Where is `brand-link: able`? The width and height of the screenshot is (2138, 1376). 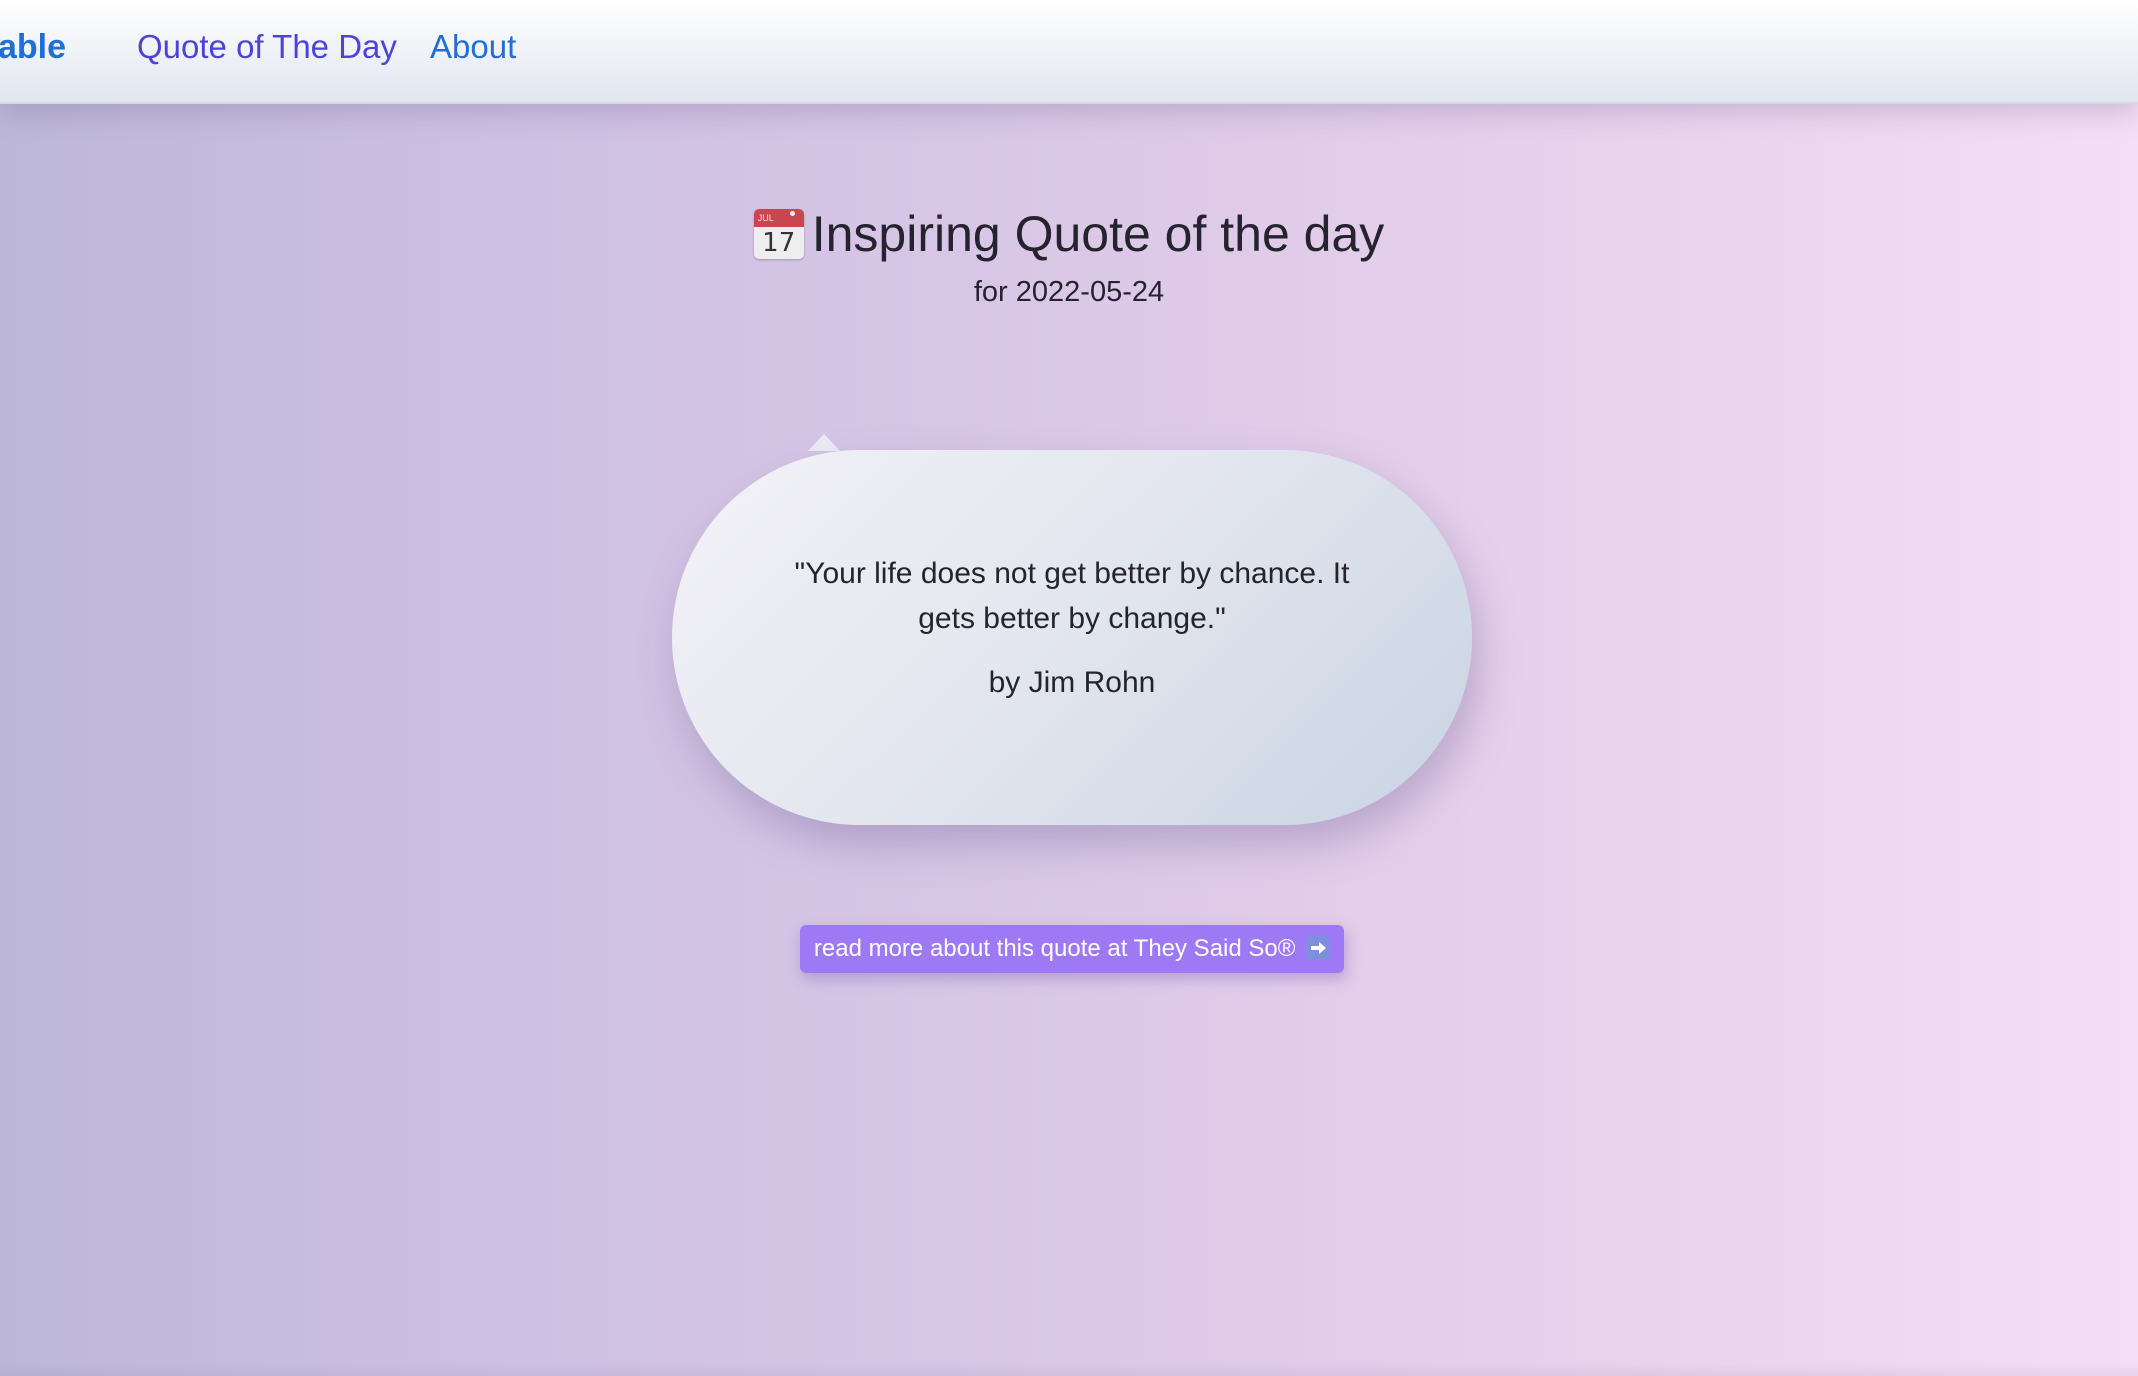 brand-link: able is located at coordinates (33, 47).